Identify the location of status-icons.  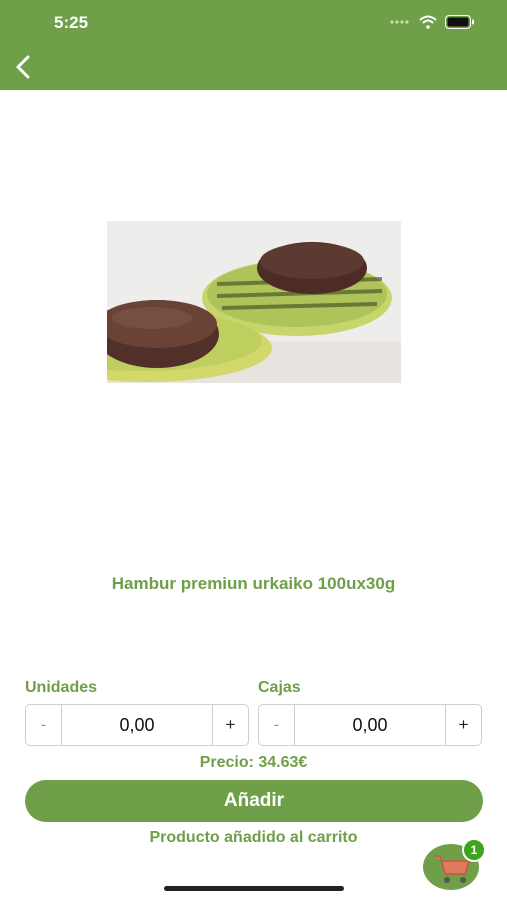
(432, 22).